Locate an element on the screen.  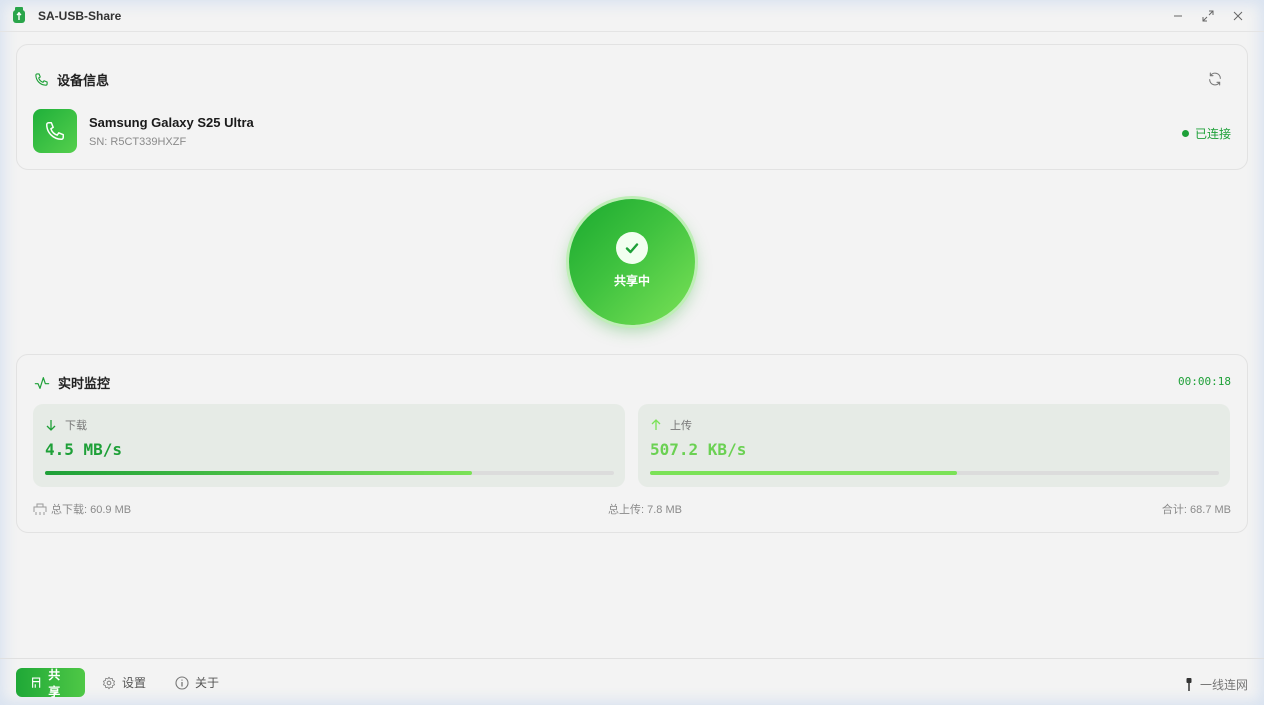
check-icon is located at coordinates (632, 247).